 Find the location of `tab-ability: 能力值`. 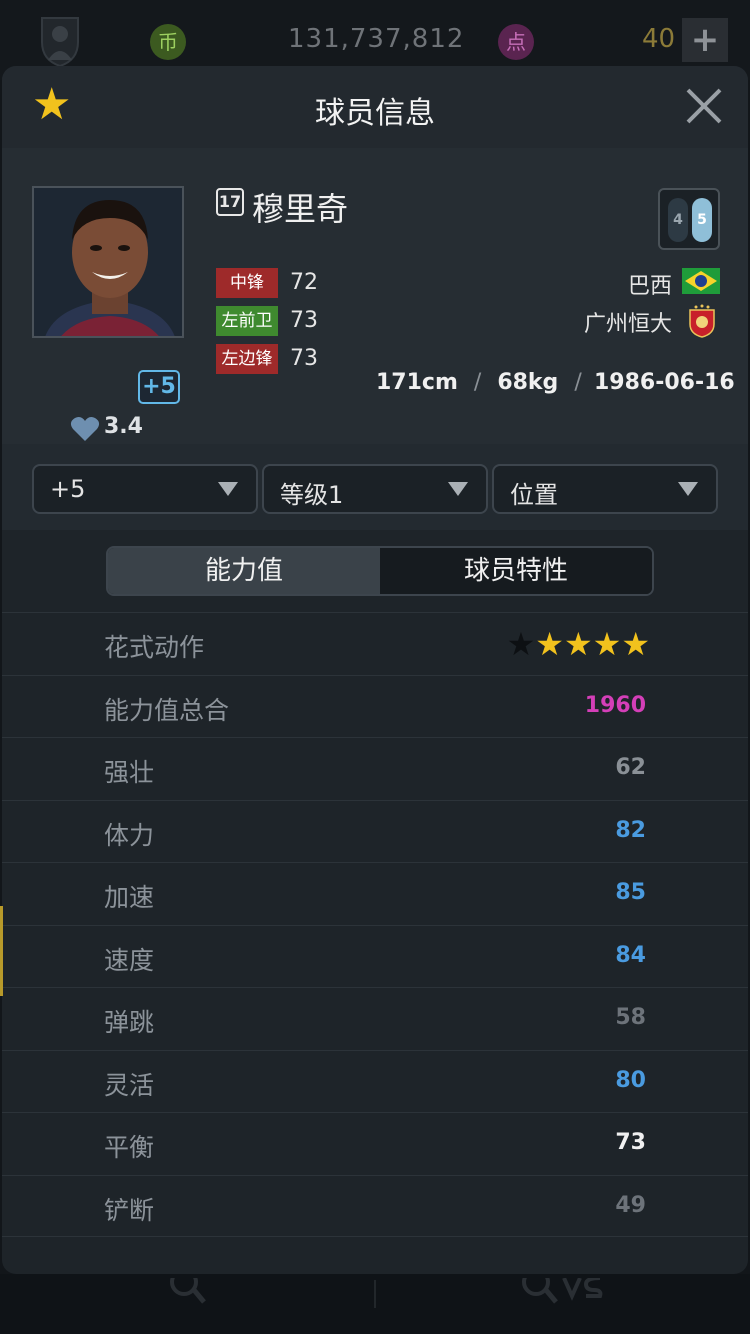

tab-ability: 能力值 is located at coordinates (244, 571).